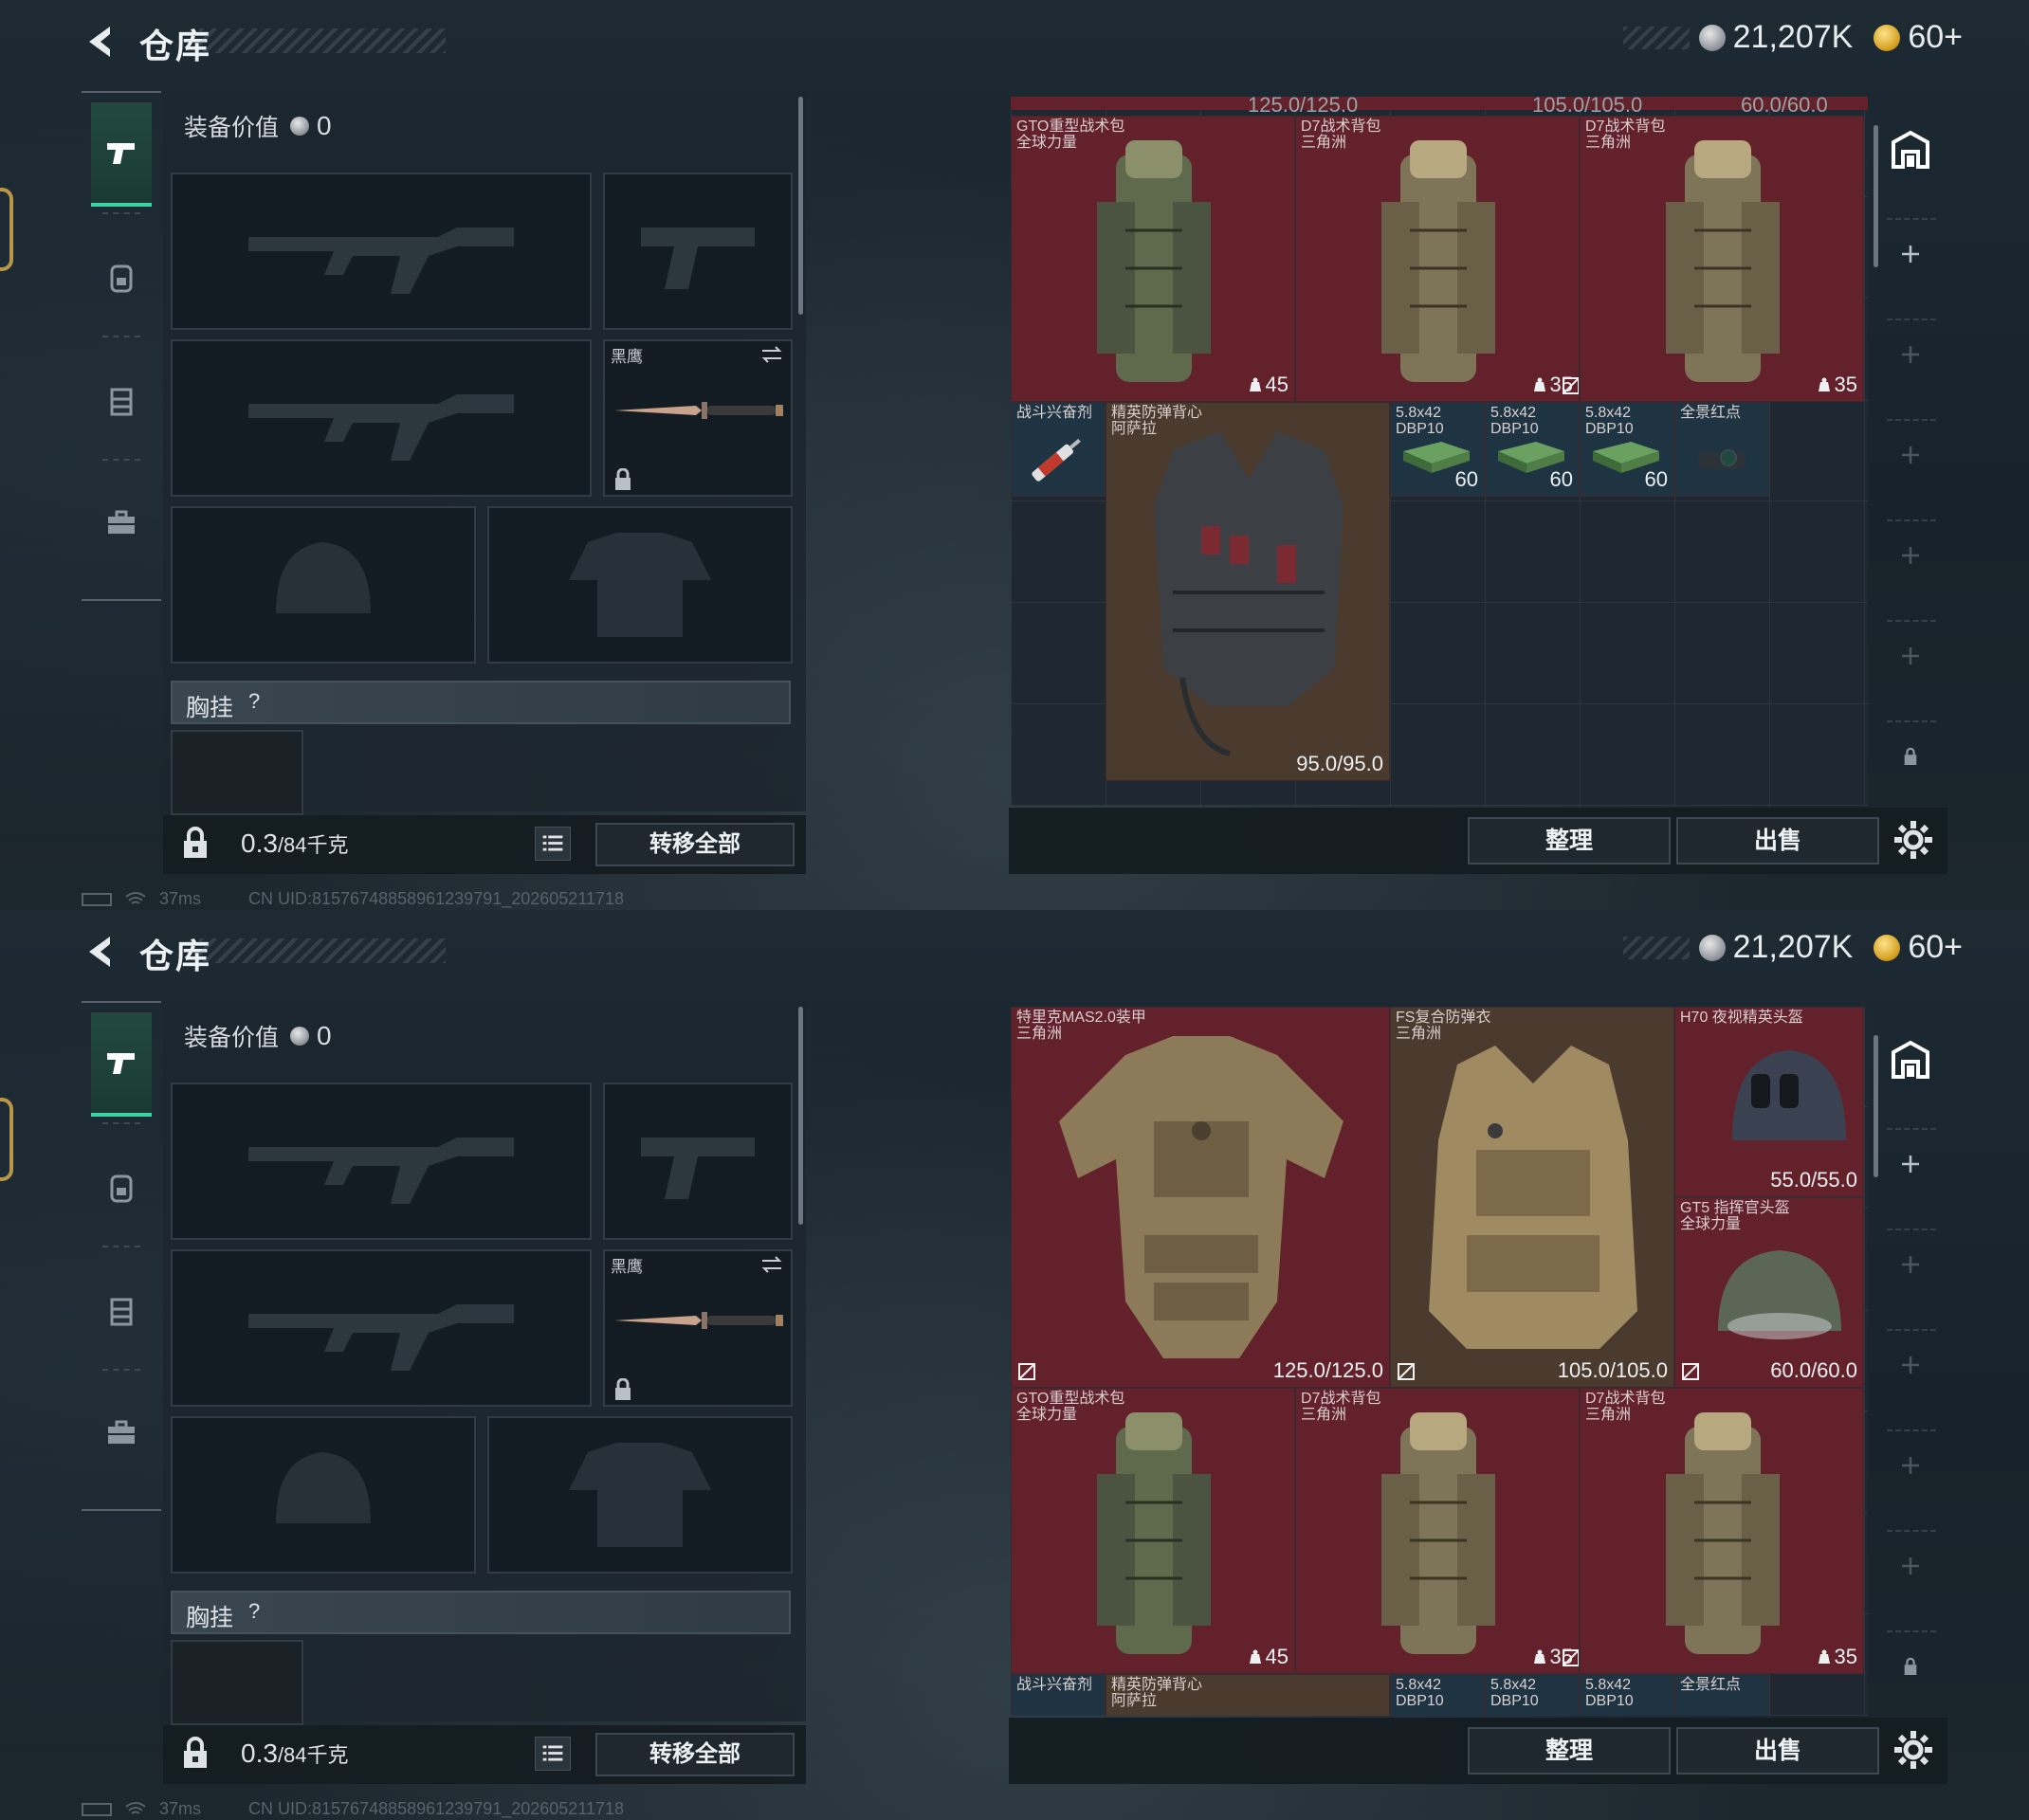 This screenshot has height=1820, width=2029. What do you see at coordinates (258, 1036) in the screenshot?
I see `equipment-value: 装备价值 0` at bounding box center [258, 1036].